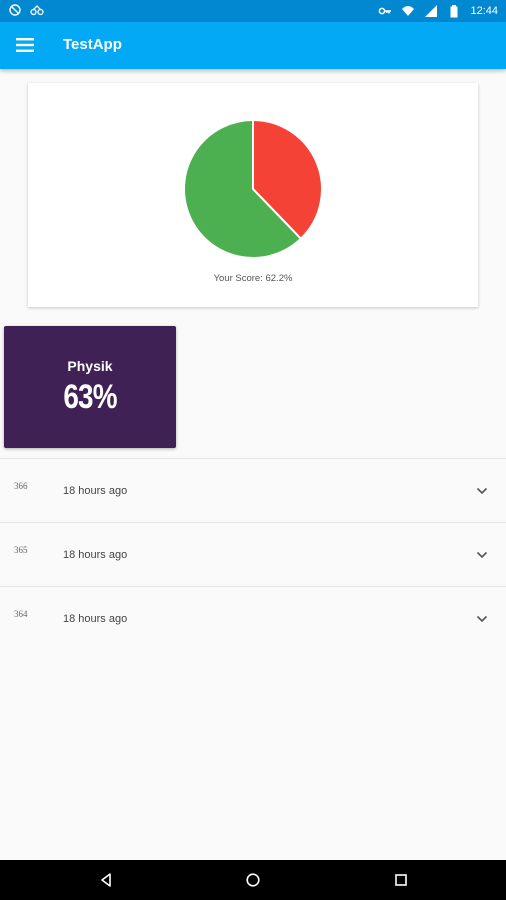  I want to click on menu-button, so click(25, 45).